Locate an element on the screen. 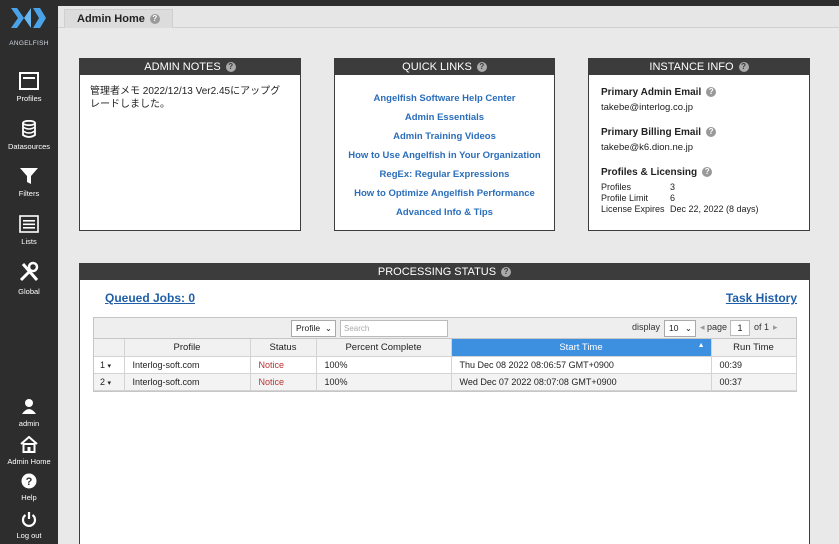  column-header-percent: Percent Complete is located at coordinates (384, 348).